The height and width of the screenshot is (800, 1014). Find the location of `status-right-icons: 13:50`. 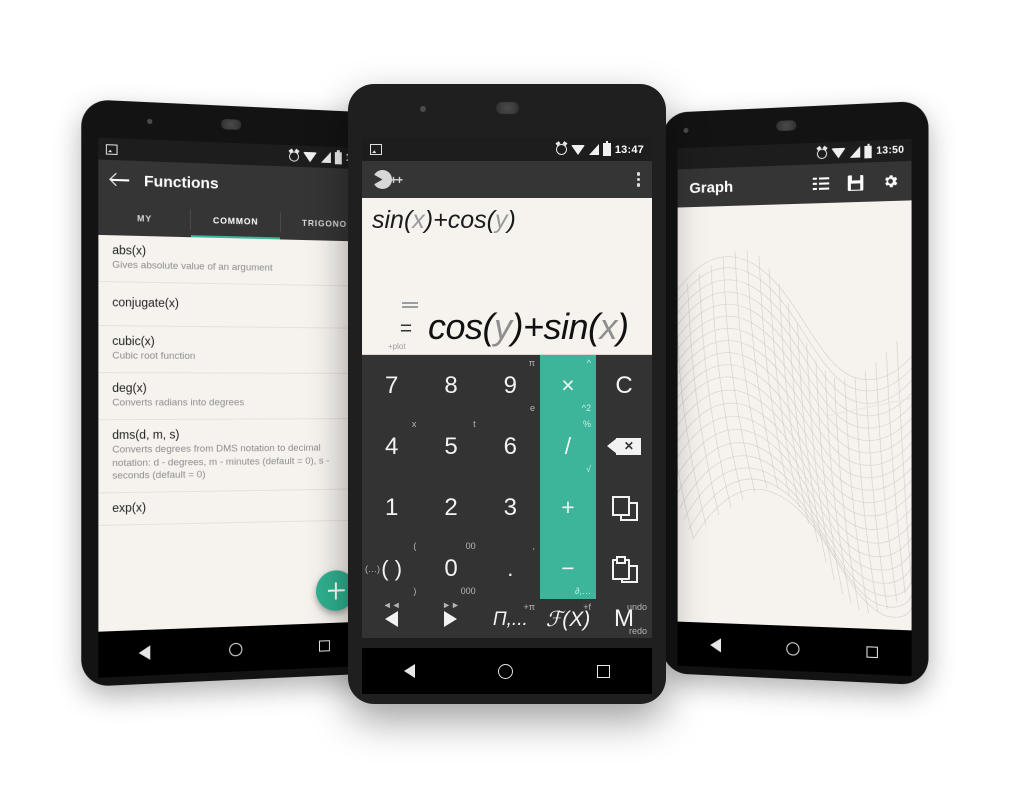

status-right-icons: 13:50 is located at coordinates (860, 152).